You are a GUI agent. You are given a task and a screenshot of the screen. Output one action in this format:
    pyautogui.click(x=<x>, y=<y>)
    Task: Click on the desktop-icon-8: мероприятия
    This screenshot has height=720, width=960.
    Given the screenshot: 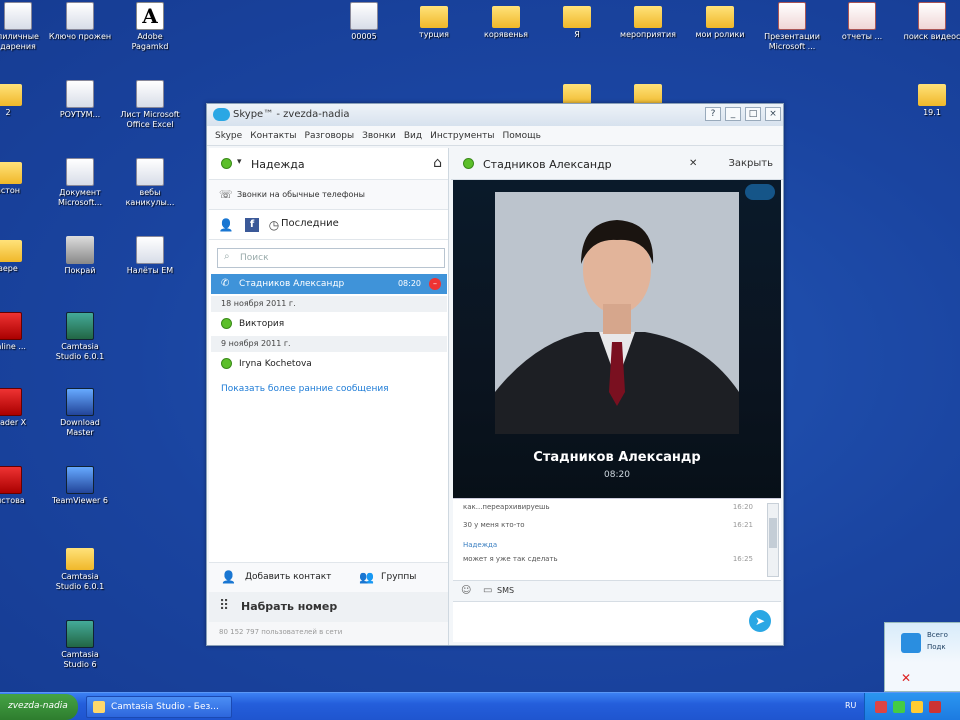 What is the action you would take?
    pyautogui.click(x=648, y=21)
    